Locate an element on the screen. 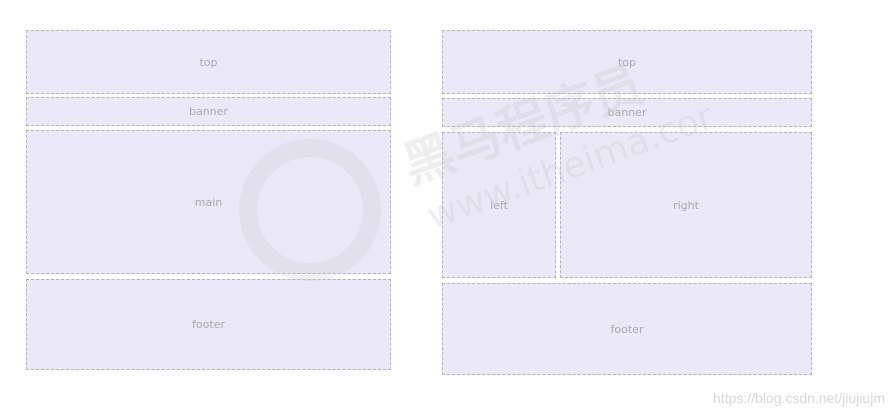  label: left is located at coordinates (499, 205).